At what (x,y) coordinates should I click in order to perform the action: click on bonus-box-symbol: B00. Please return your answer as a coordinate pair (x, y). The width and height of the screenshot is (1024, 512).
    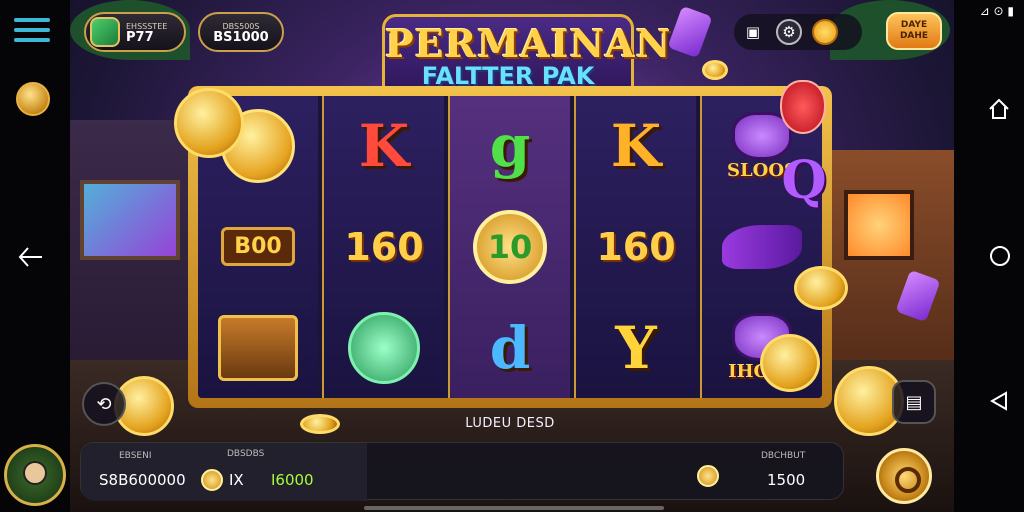
    Looking at the image, I should click on (258, 247).